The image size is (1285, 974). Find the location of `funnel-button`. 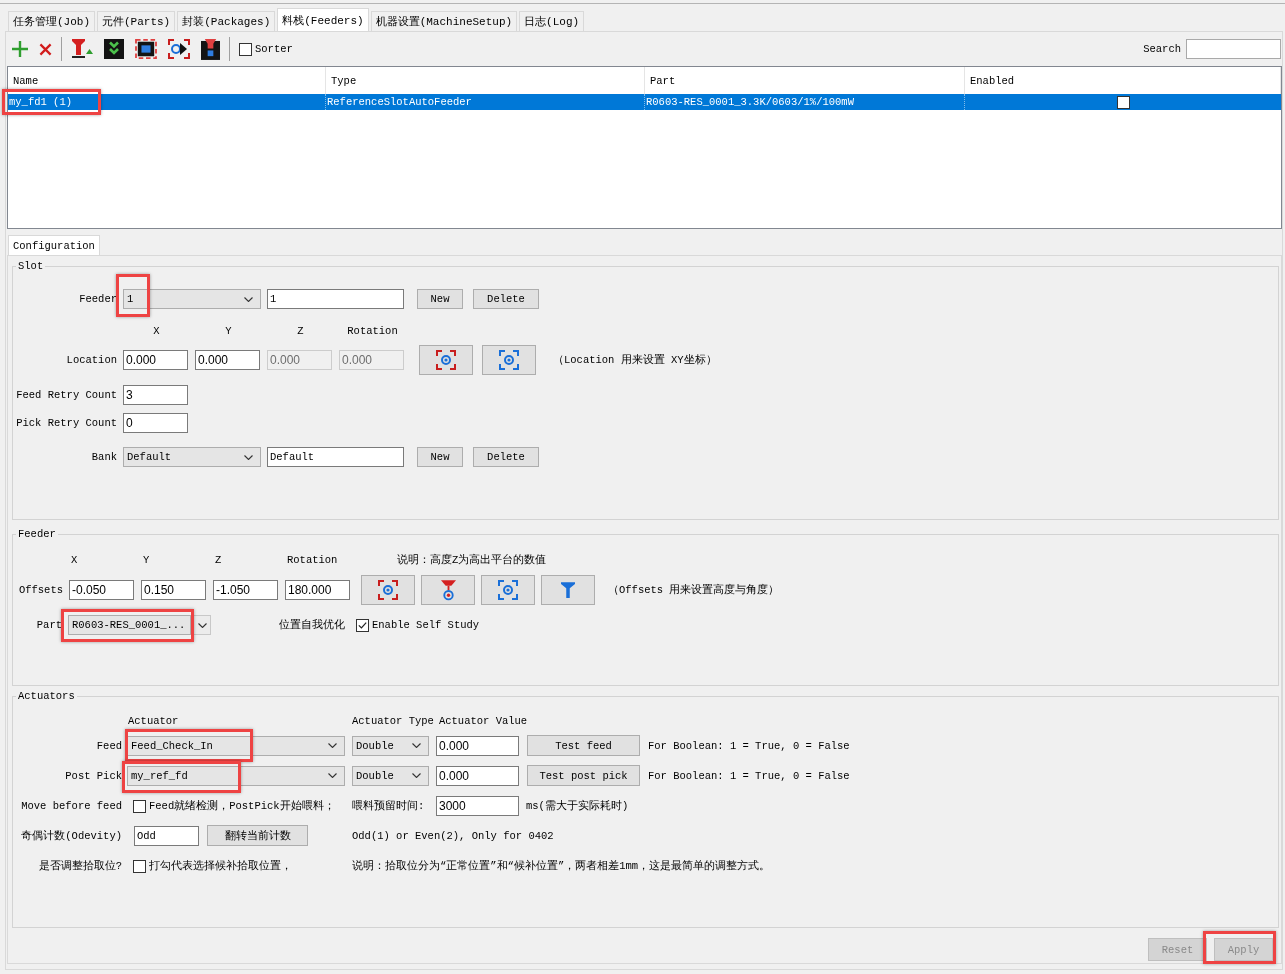

funnel-button is located at coordinates (568, 590).